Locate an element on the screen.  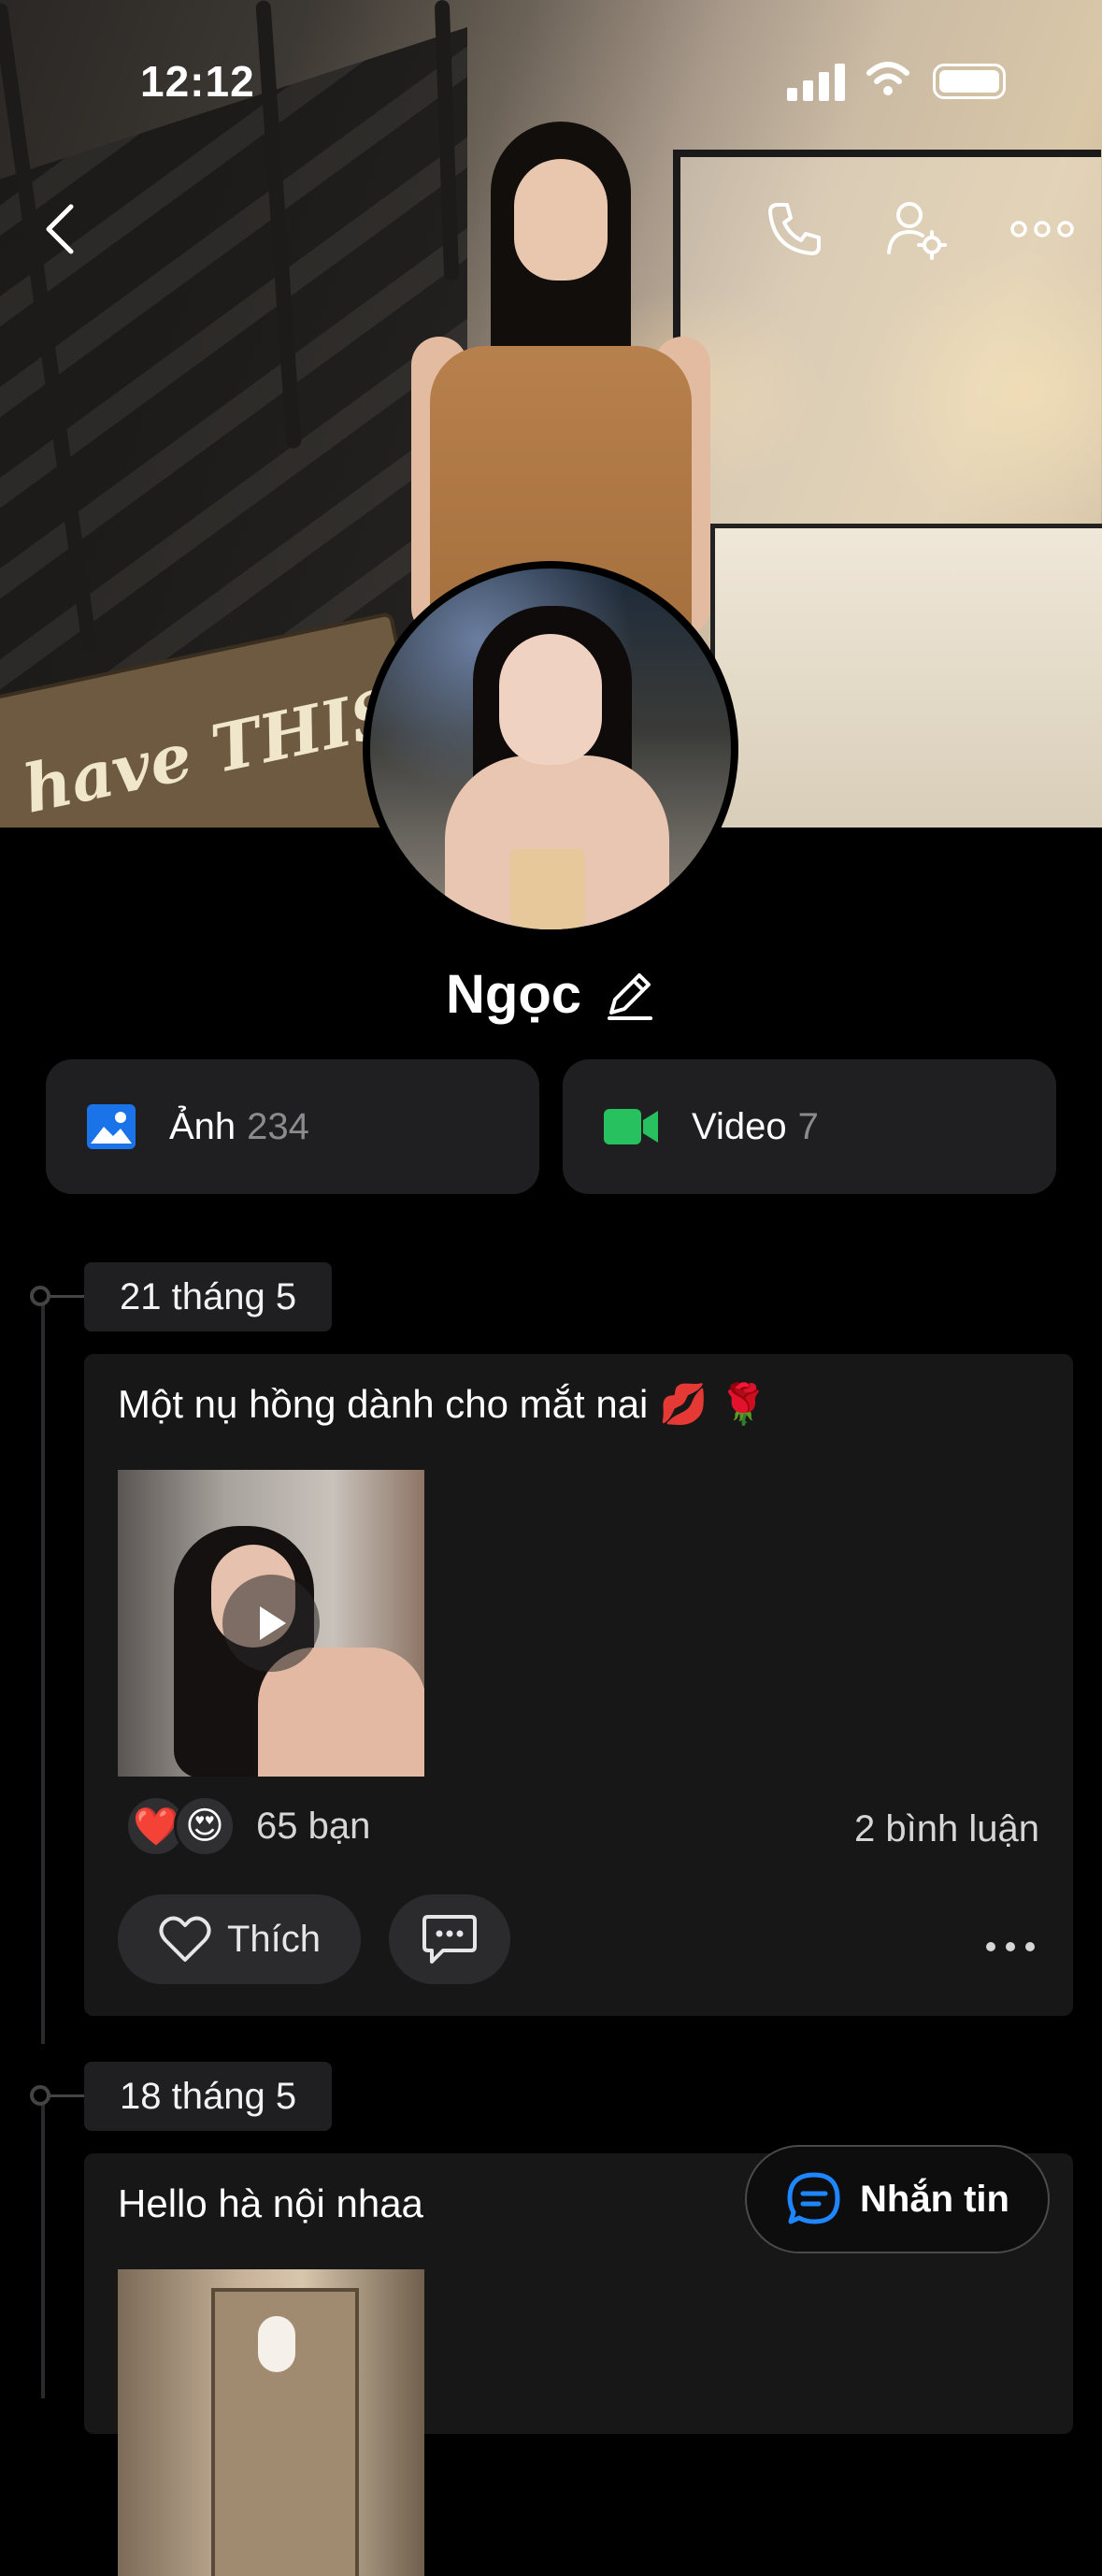
profile-name: Ngọc is located at coordinates (514, 994).